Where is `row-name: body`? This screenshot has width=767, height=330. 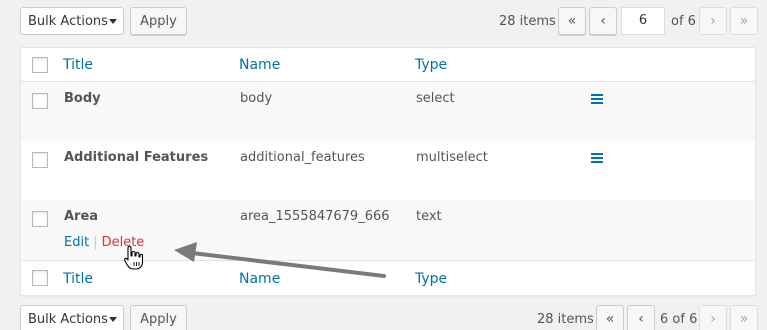 row-name: body is located at coordinates (256, 98).